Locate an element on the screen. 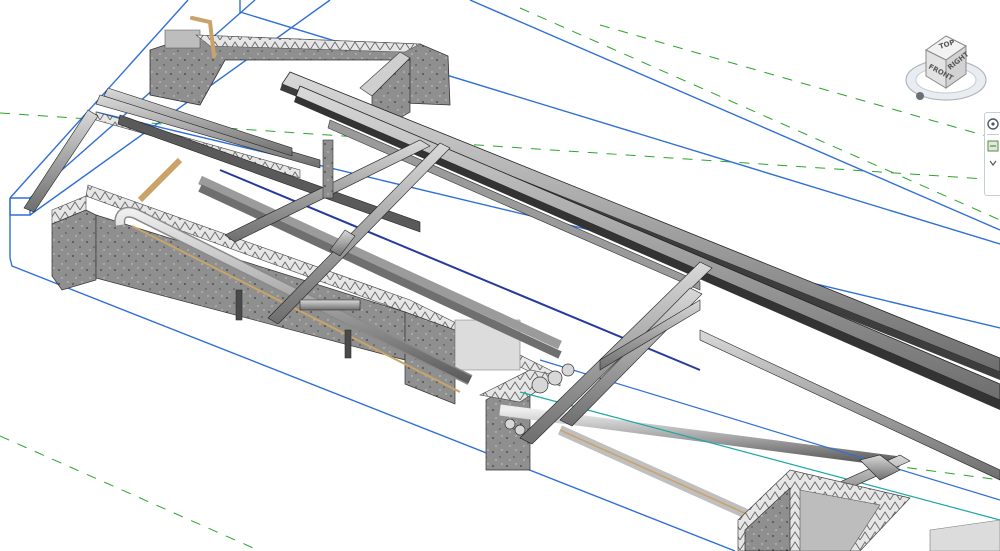 The height and width of the screenshot is (551, 1000). home-icon is located at coordinates (920, 96).